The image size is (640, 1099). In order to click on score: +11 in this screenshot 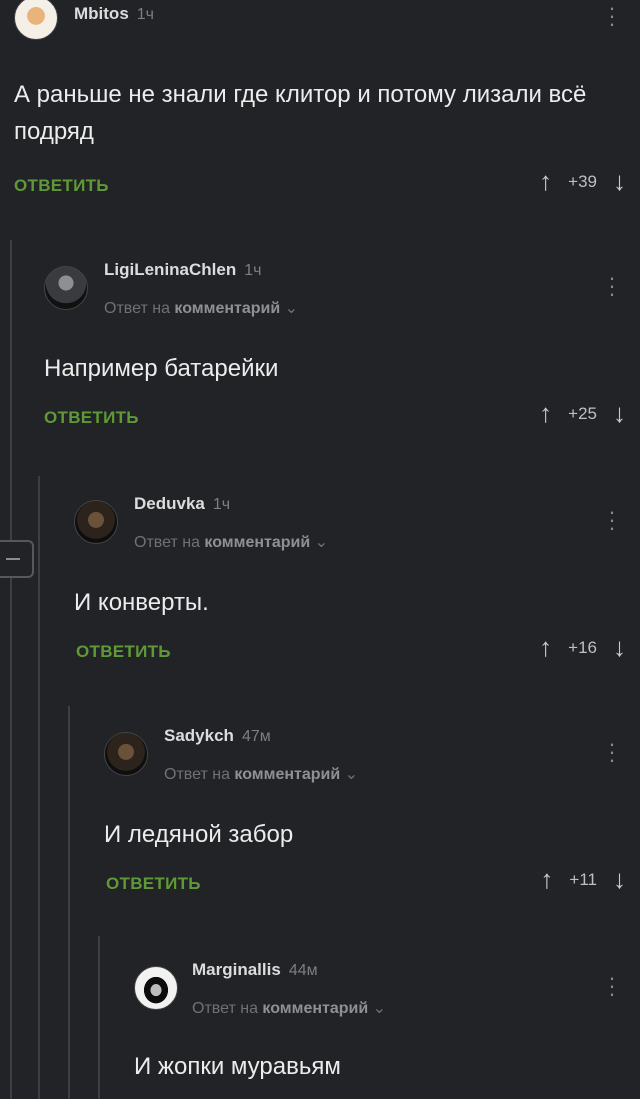, I will do `click(583, 879)`.